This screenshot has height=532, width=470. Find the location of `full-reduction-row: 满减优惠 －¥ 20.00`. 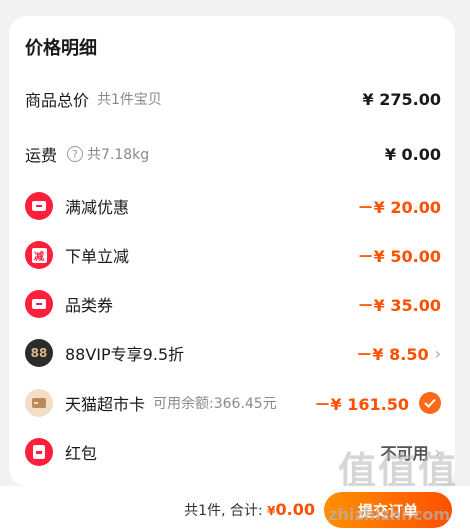

full-reduction-row: 满减优惠 －¥ 20.00 is located at coordinates (233, 206).